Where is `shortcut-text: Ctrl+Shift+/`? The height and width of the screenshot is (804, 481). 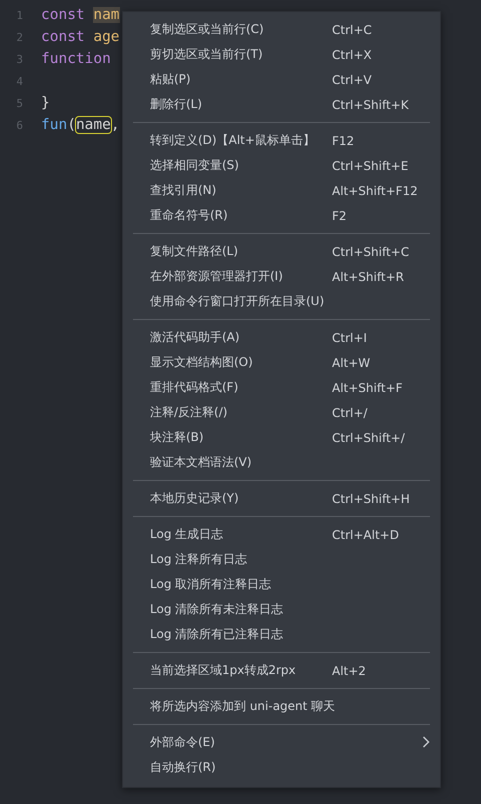
shortcut-text: Ctrl+Shift+/ is located at coordinates (368, 437).